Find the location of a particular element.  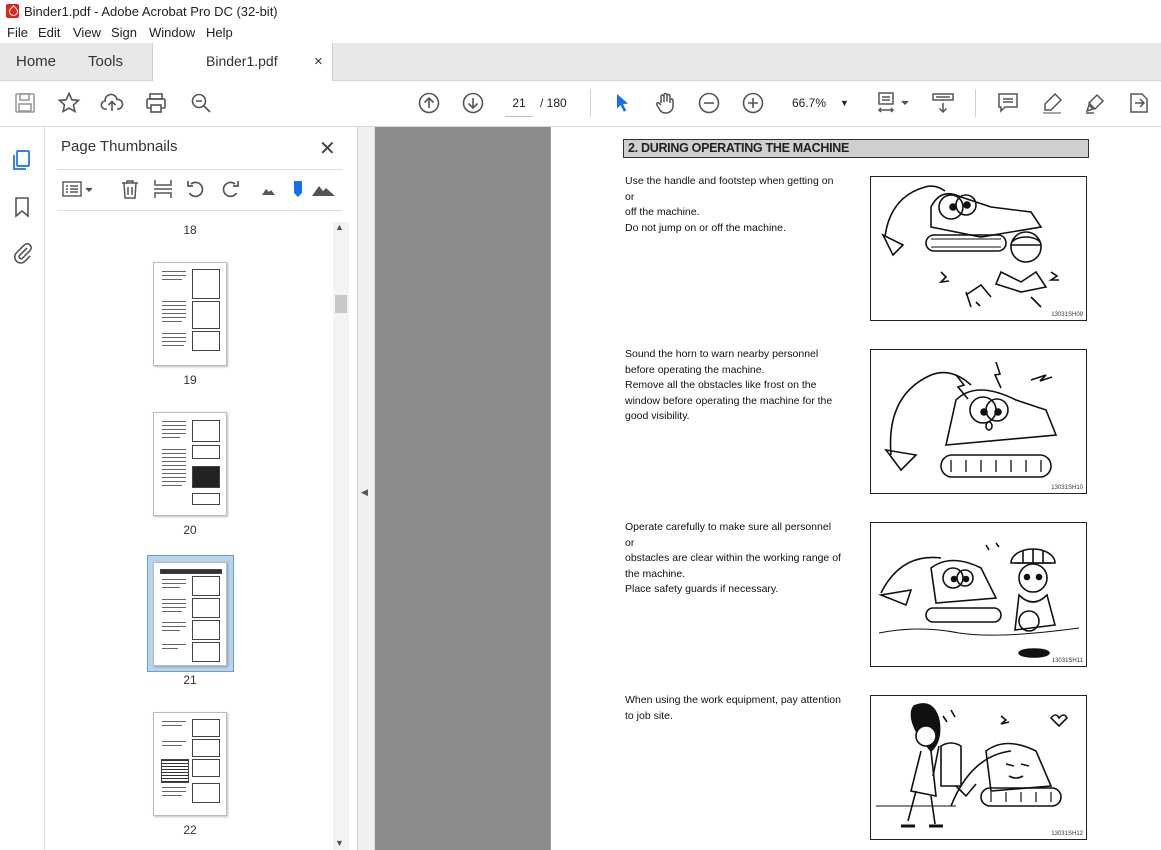

navigation-rail is located at coordinates (22, 488).